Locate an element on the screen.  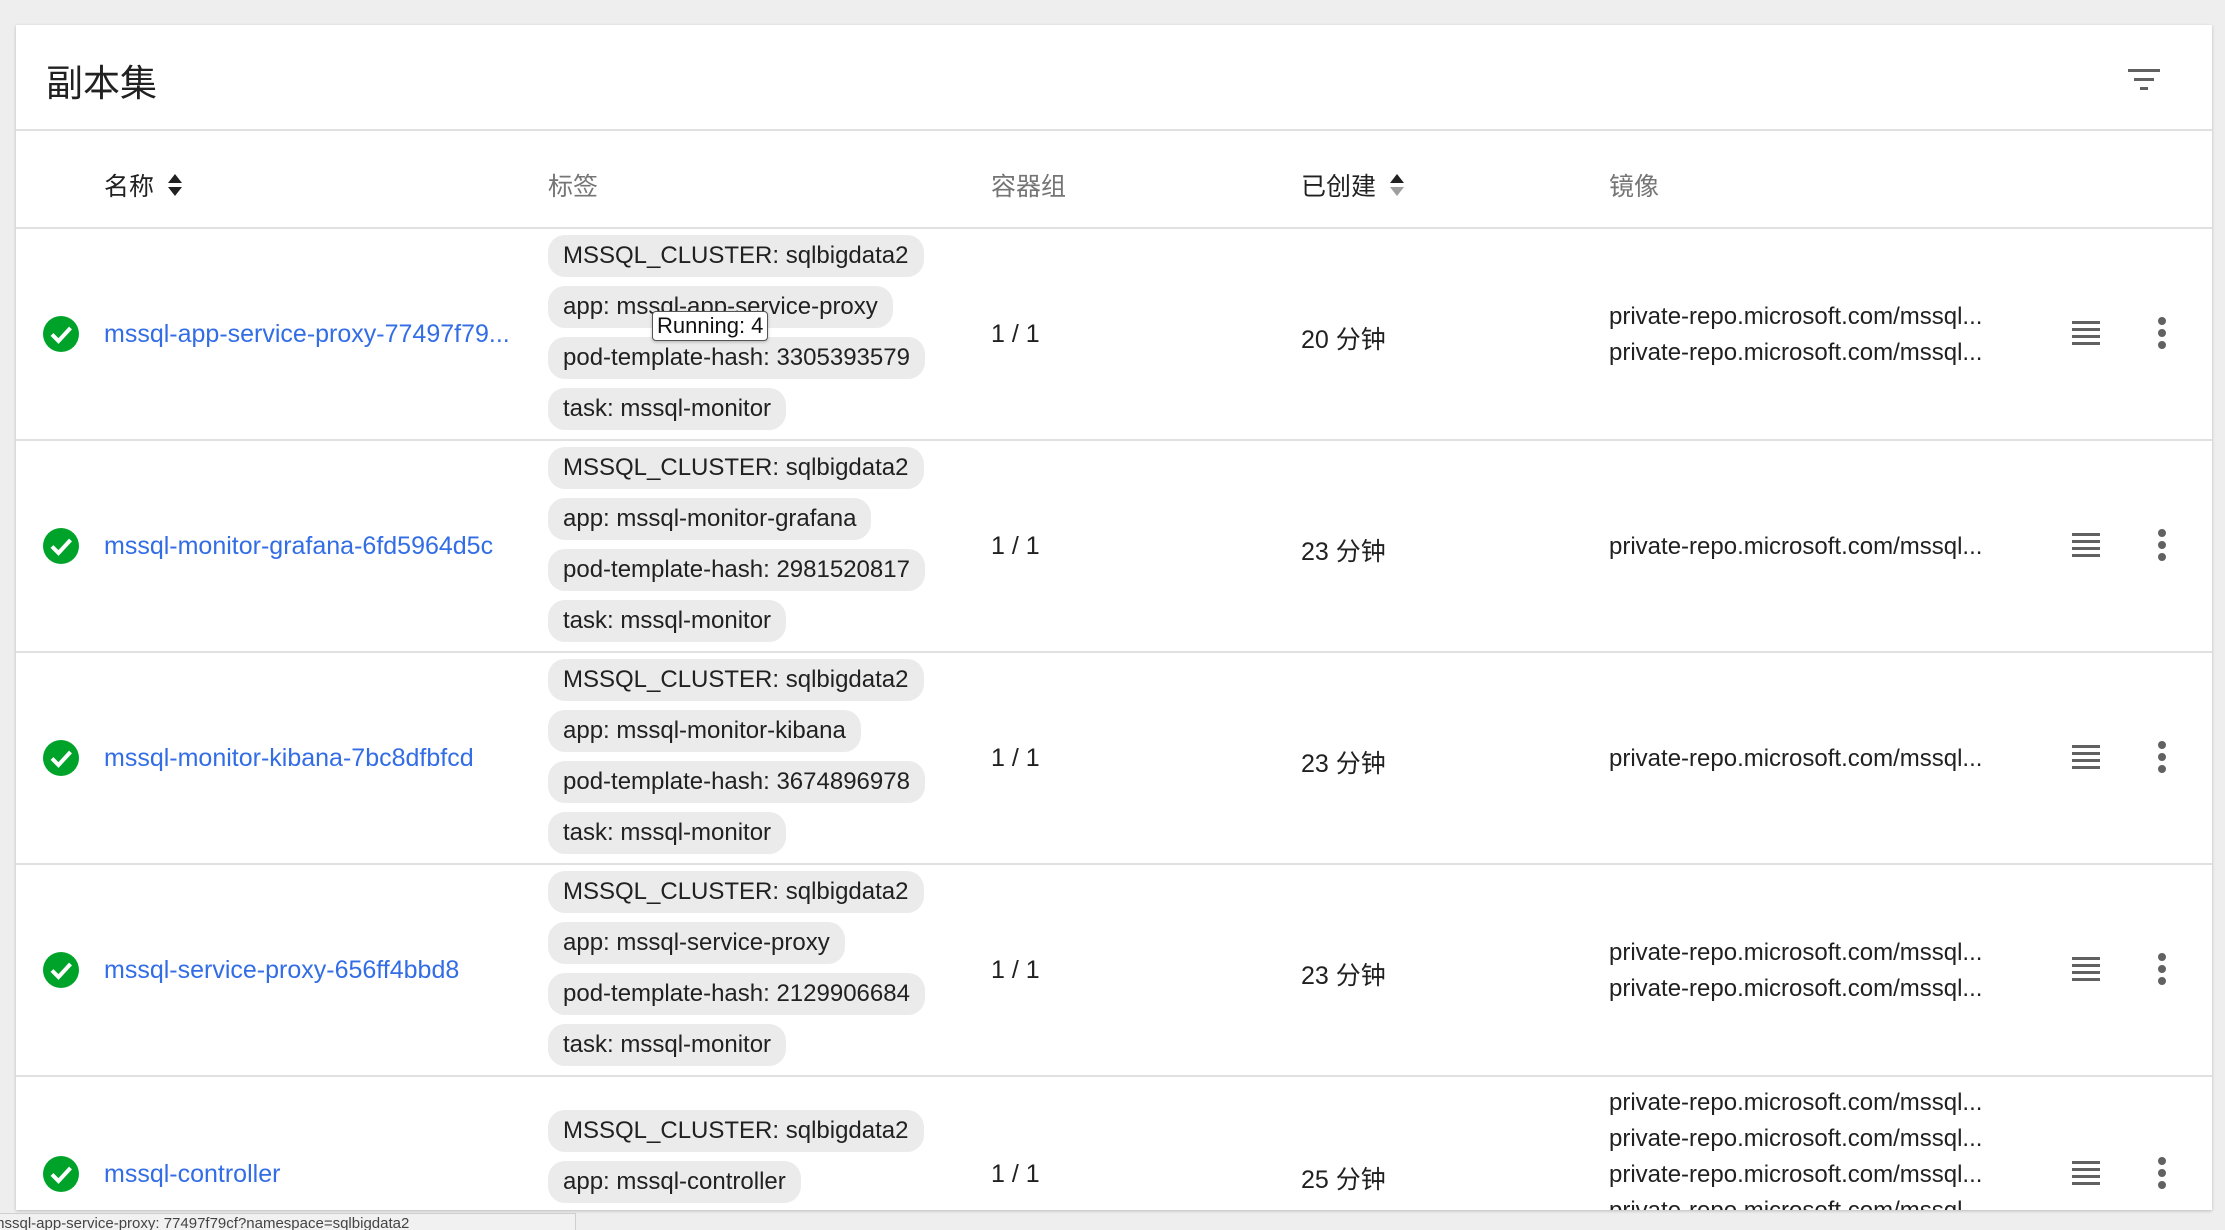
column-label-pods: 容器组 is located at coordinates (1029, 187).